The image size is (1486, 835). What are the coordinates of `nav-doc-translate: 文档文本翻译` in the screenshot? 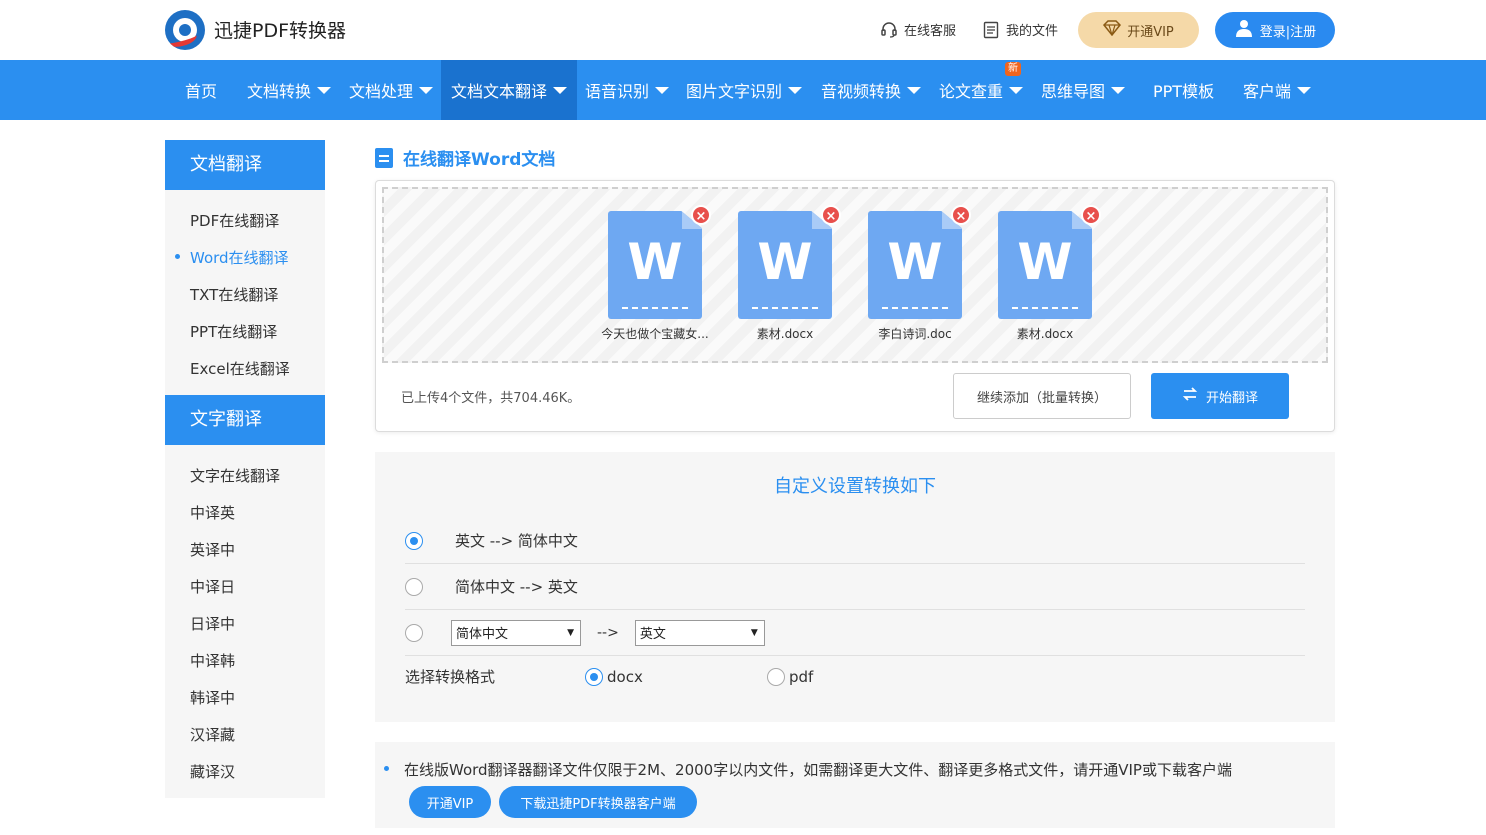 It's located at (509, 90).